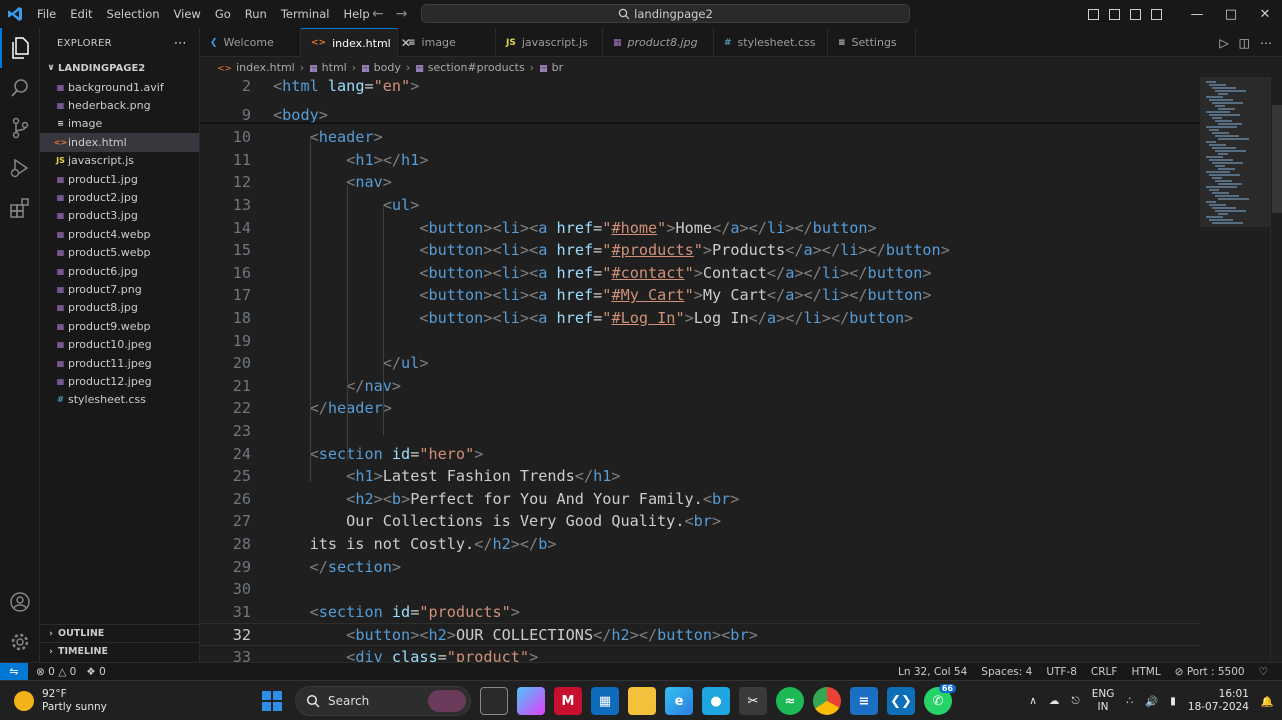  What do you see at coordinates (402, 14) in the screenshot?
I see `forward-arrow-icon: →` at bounding box center [402, 14].